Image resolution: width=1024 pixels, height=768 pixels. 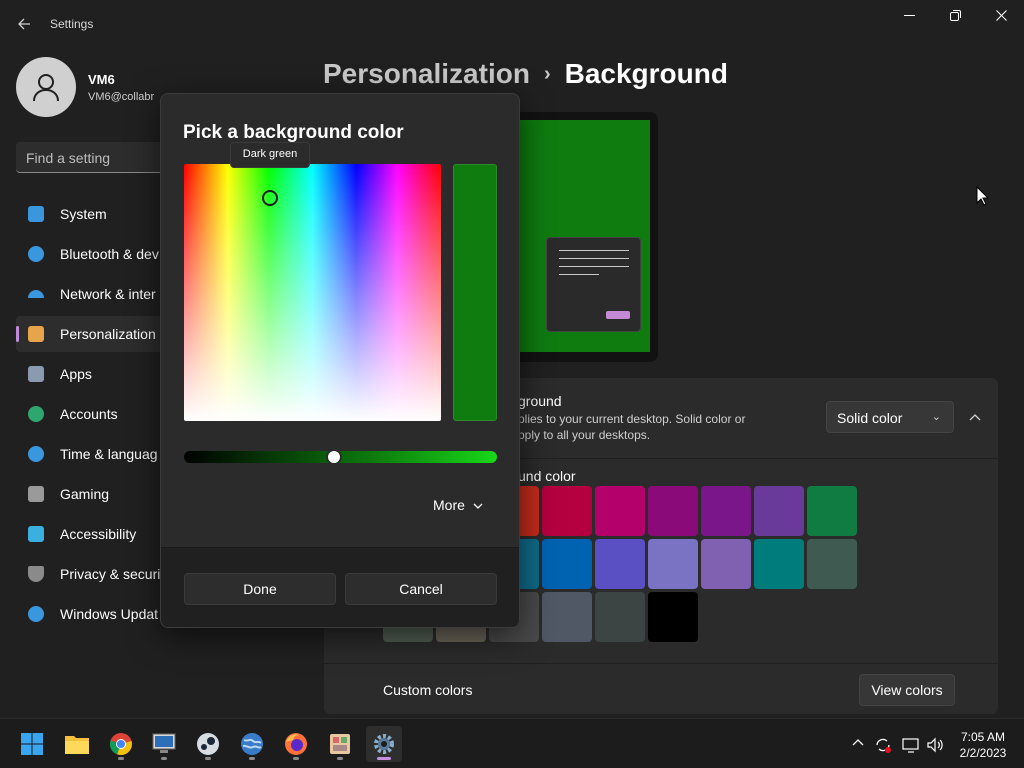 I want to click on person-icon, so click(x=36, y=414).